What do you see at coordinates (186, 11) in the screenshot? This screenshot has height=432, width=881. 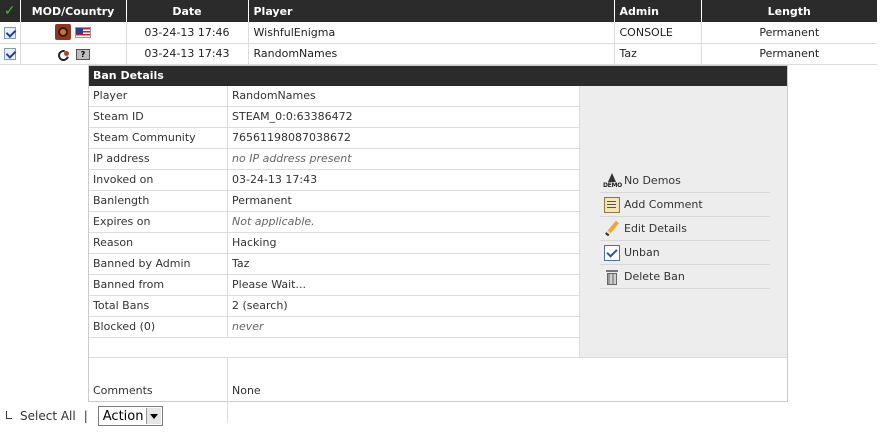 I see `column-header-date: Date` at bounding box center [186, 11].